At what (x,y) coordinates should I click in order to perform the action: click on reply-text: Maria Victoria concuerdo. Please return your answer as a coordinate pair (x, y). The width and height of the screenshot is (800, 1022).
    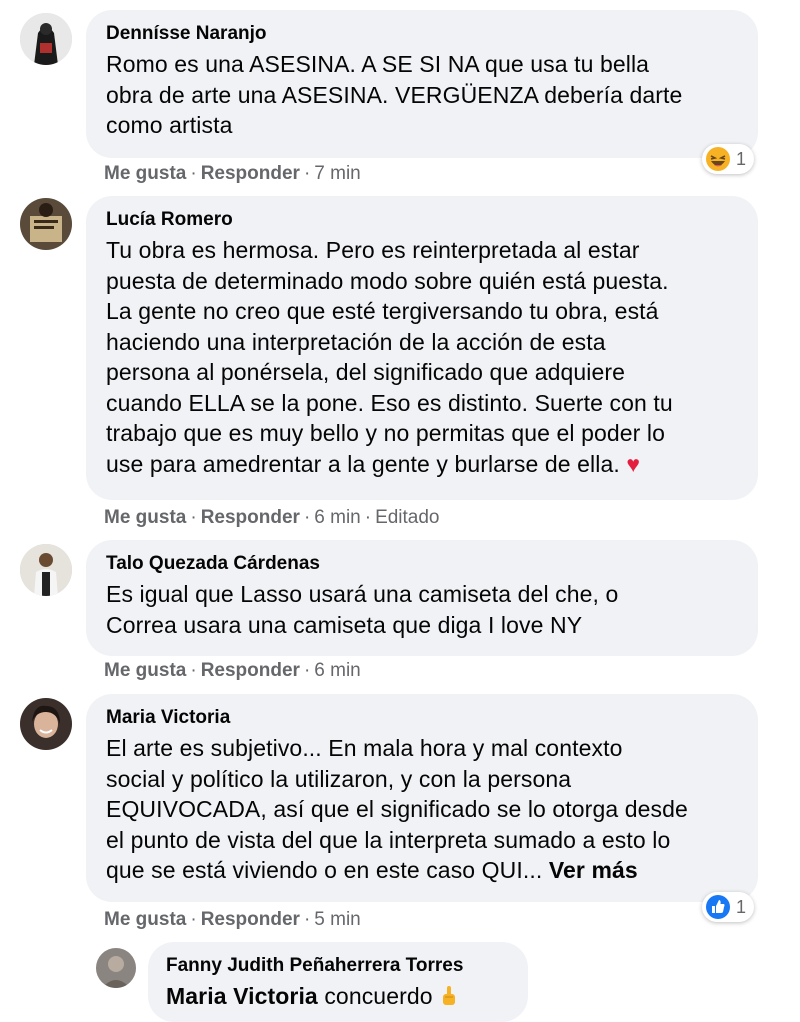
    Looking at the image, I should click on (338, 996).